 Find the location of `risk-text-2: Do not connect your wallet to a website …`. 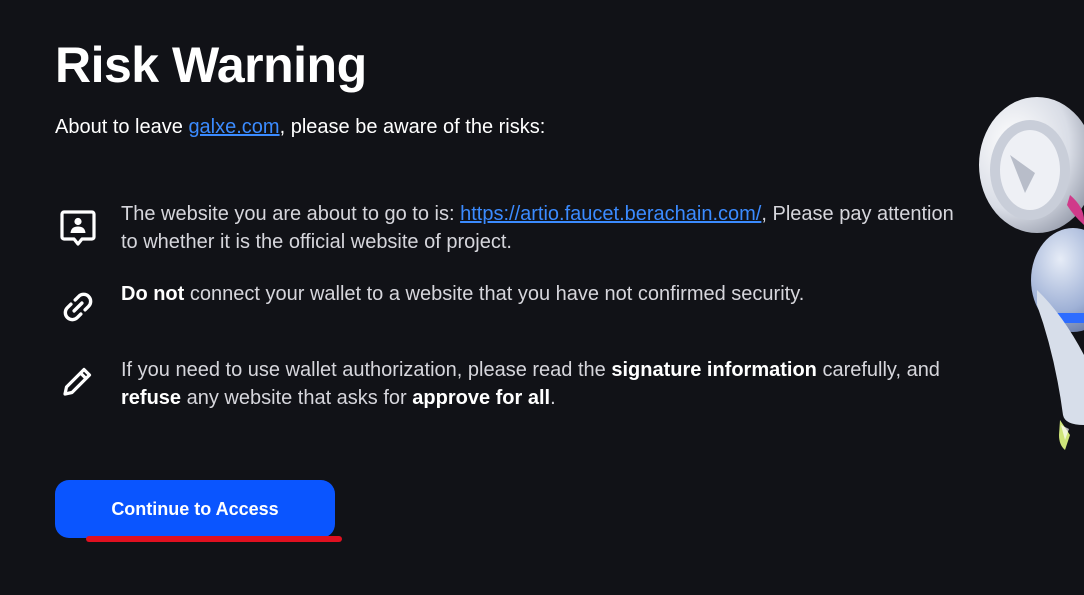

risk-text-2: Do not connect your wallet to a website … is located at coordinates (541, 294).